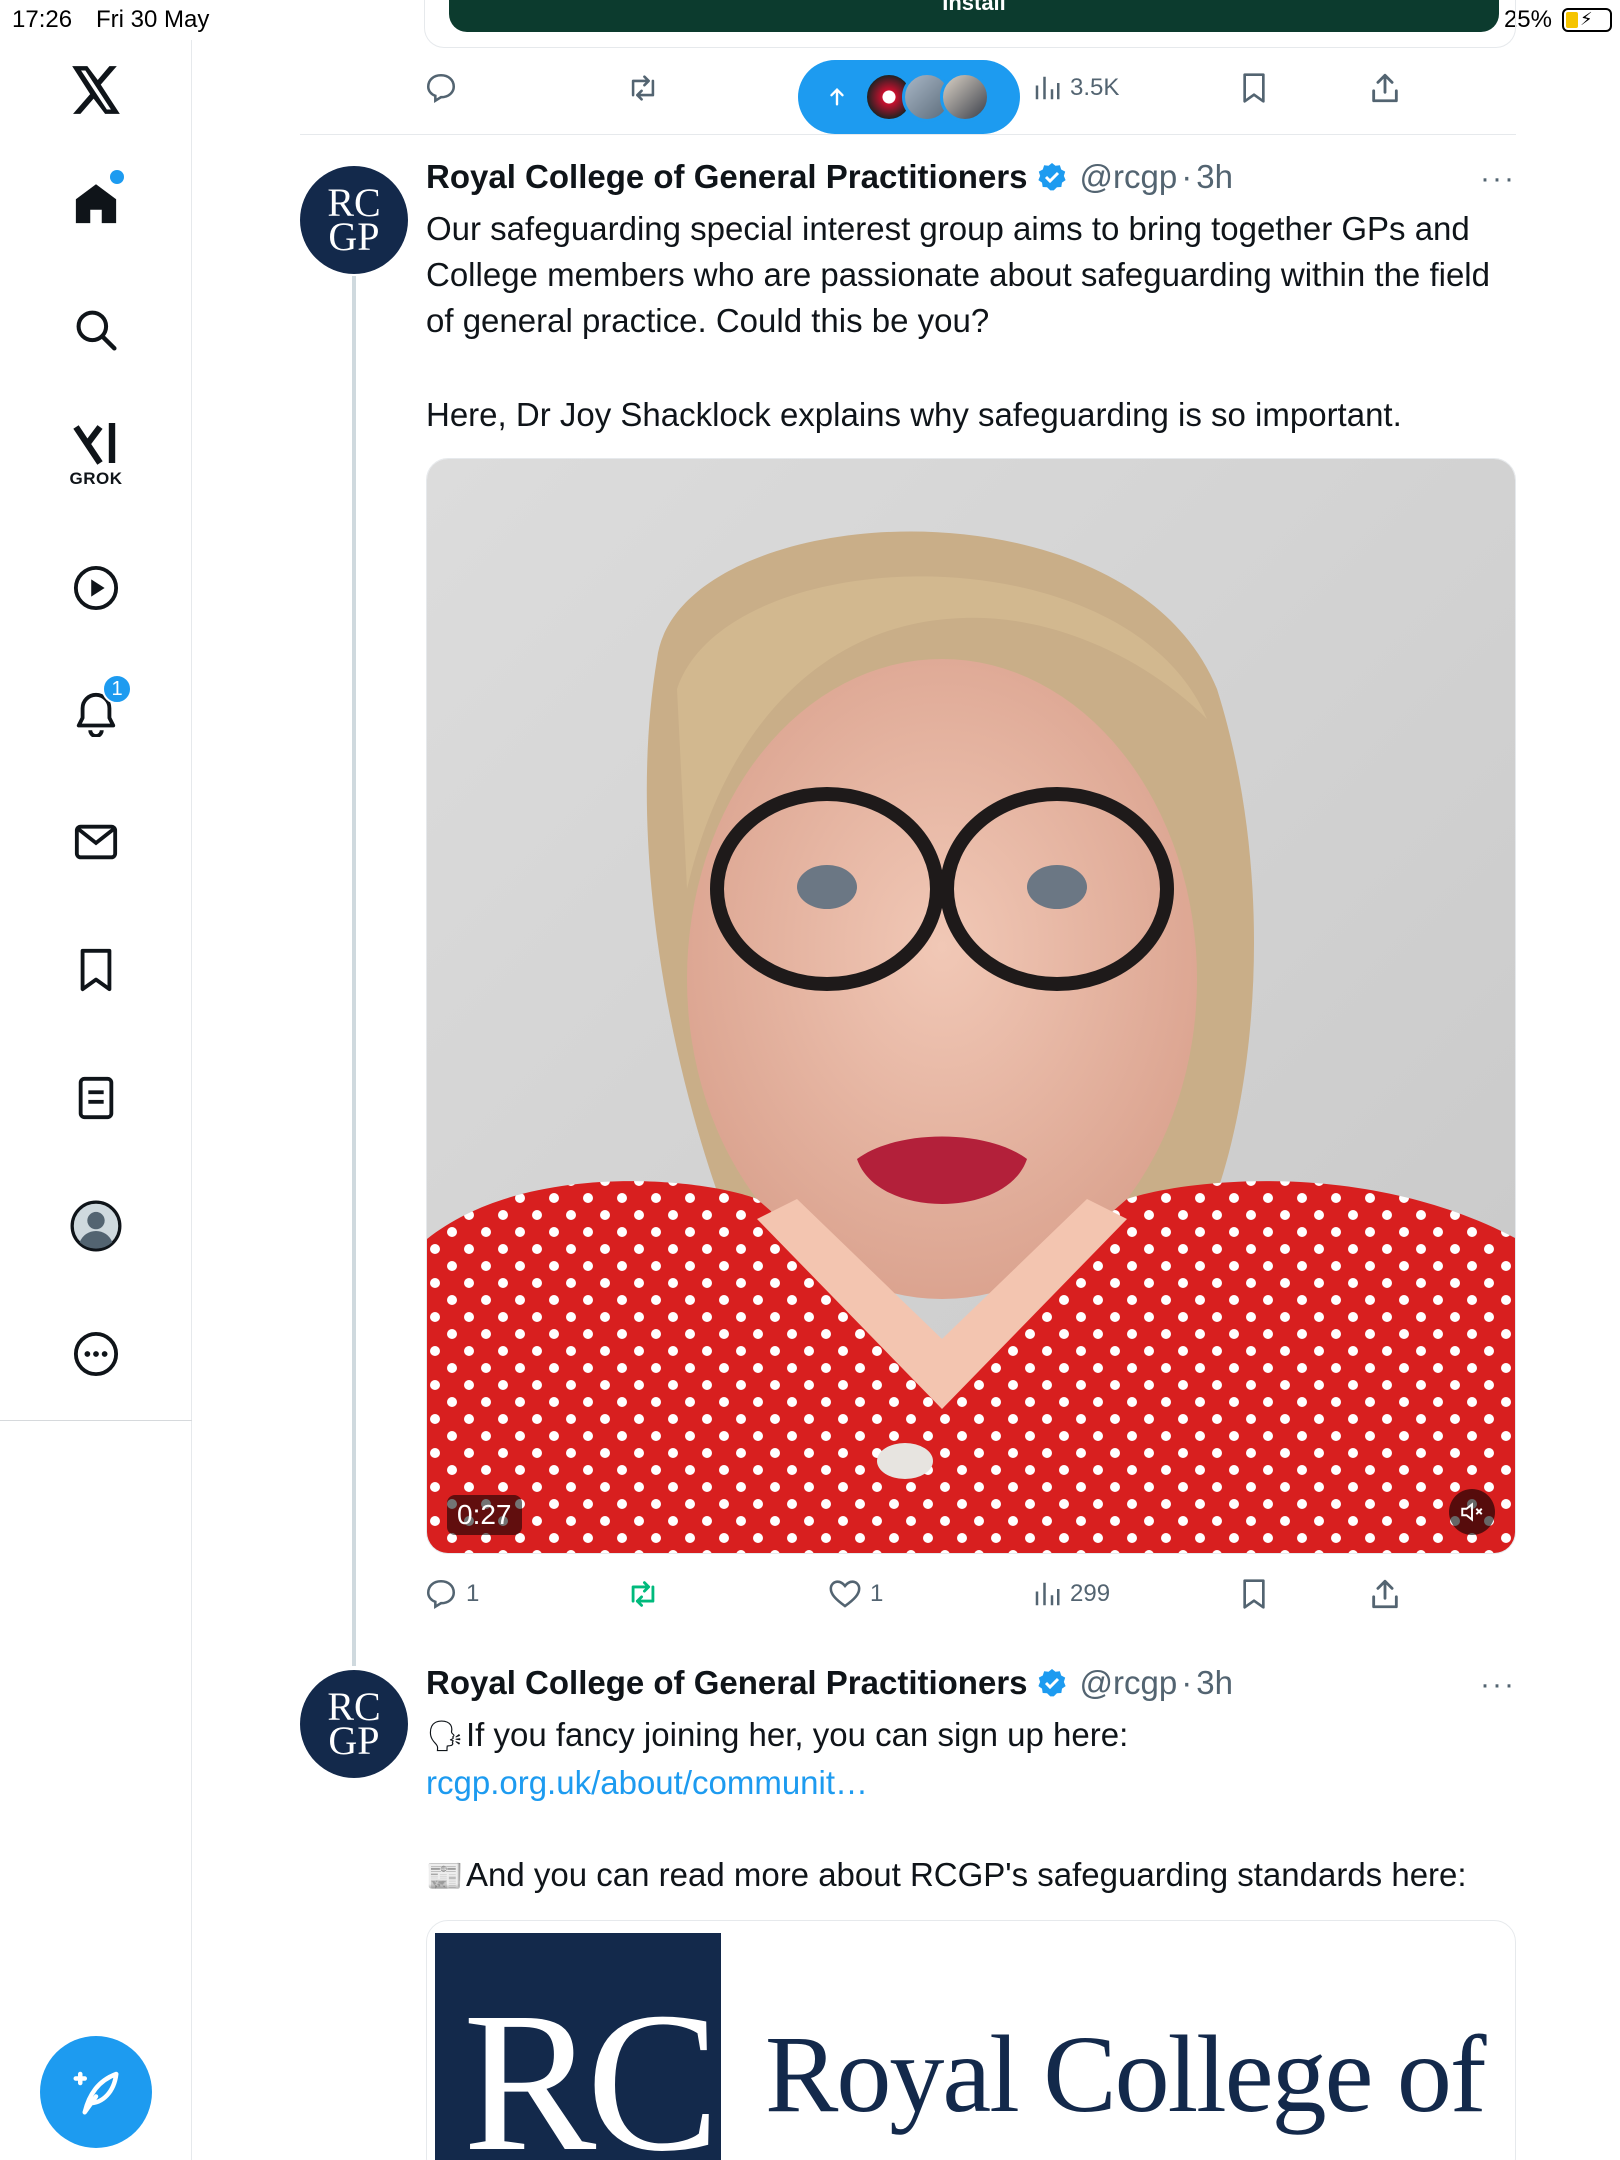 This screenshot has height=2160, width=1620. I want to click on sidebar-nav: GROK 1, so click(96, 1100).